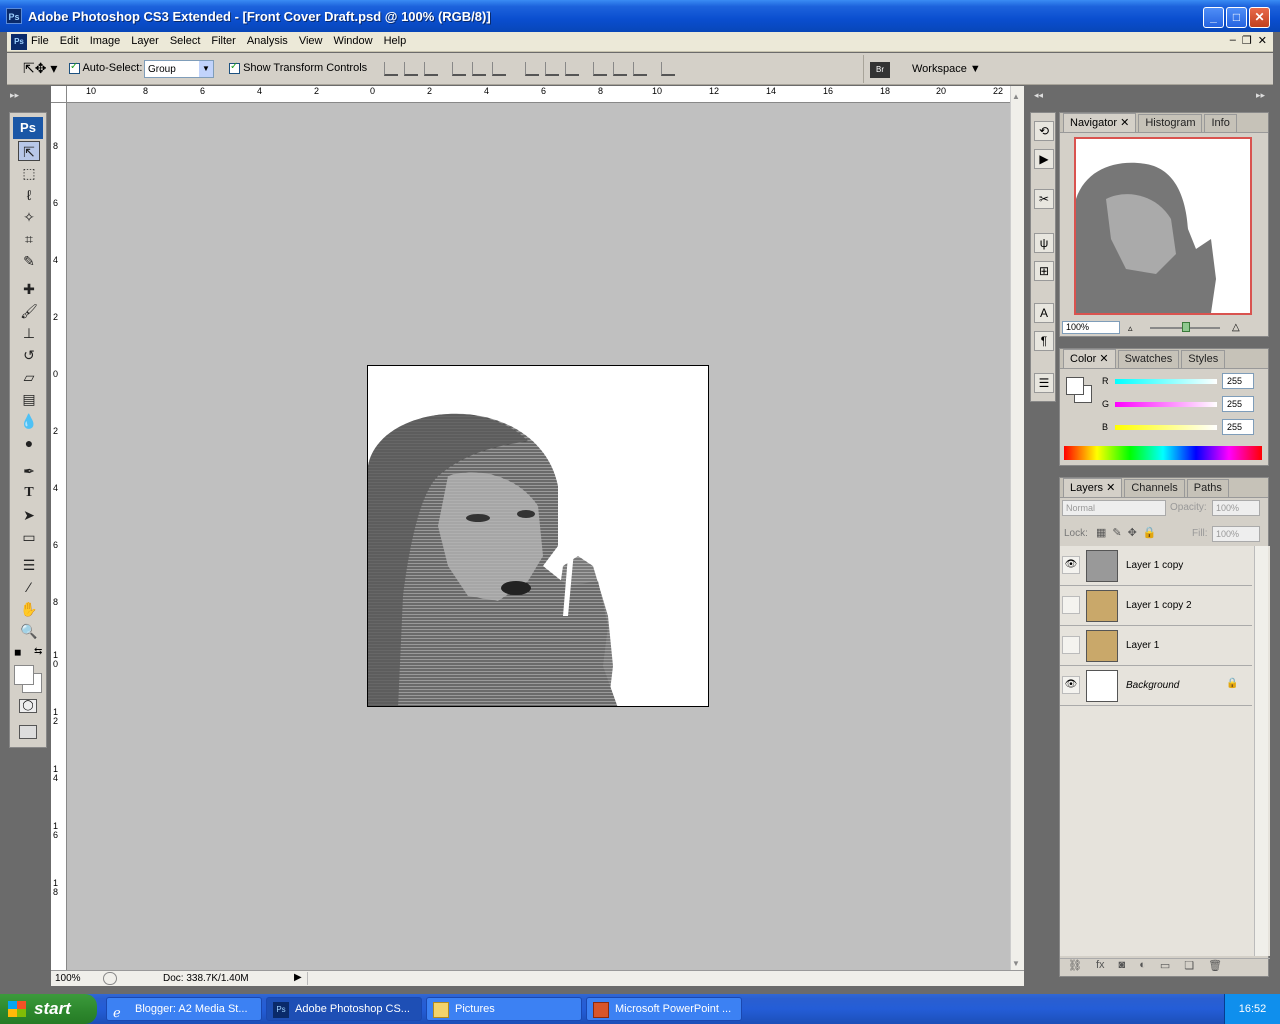 This screenshot has height=1024, width=1280. What do you see at coordinates (572, 69) in the screenshot?
I see `distribute-bottom-icon` at bounding box center [572, 69].